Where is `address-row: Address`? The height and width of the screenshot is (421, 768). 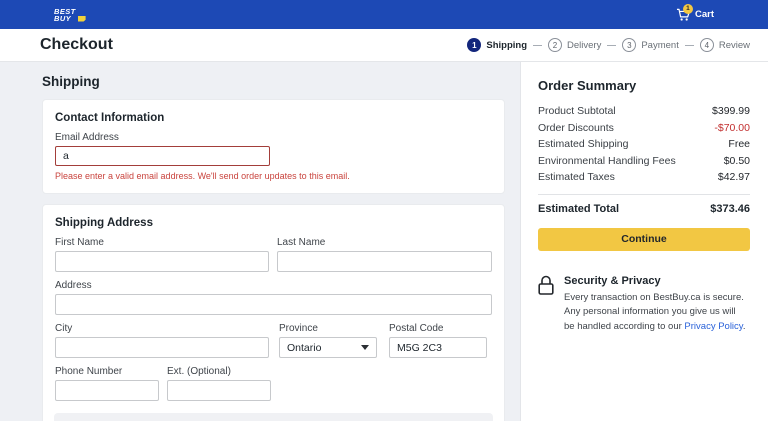 address-row: Address is located at coordinates (273, 297).